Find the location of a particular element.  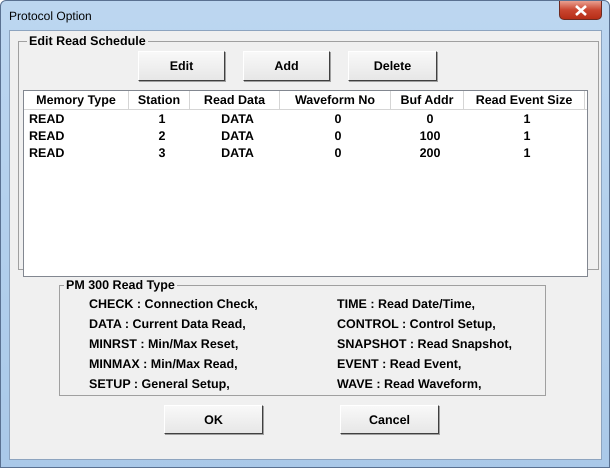

column-header: Station is located at coordinates (159, 100).